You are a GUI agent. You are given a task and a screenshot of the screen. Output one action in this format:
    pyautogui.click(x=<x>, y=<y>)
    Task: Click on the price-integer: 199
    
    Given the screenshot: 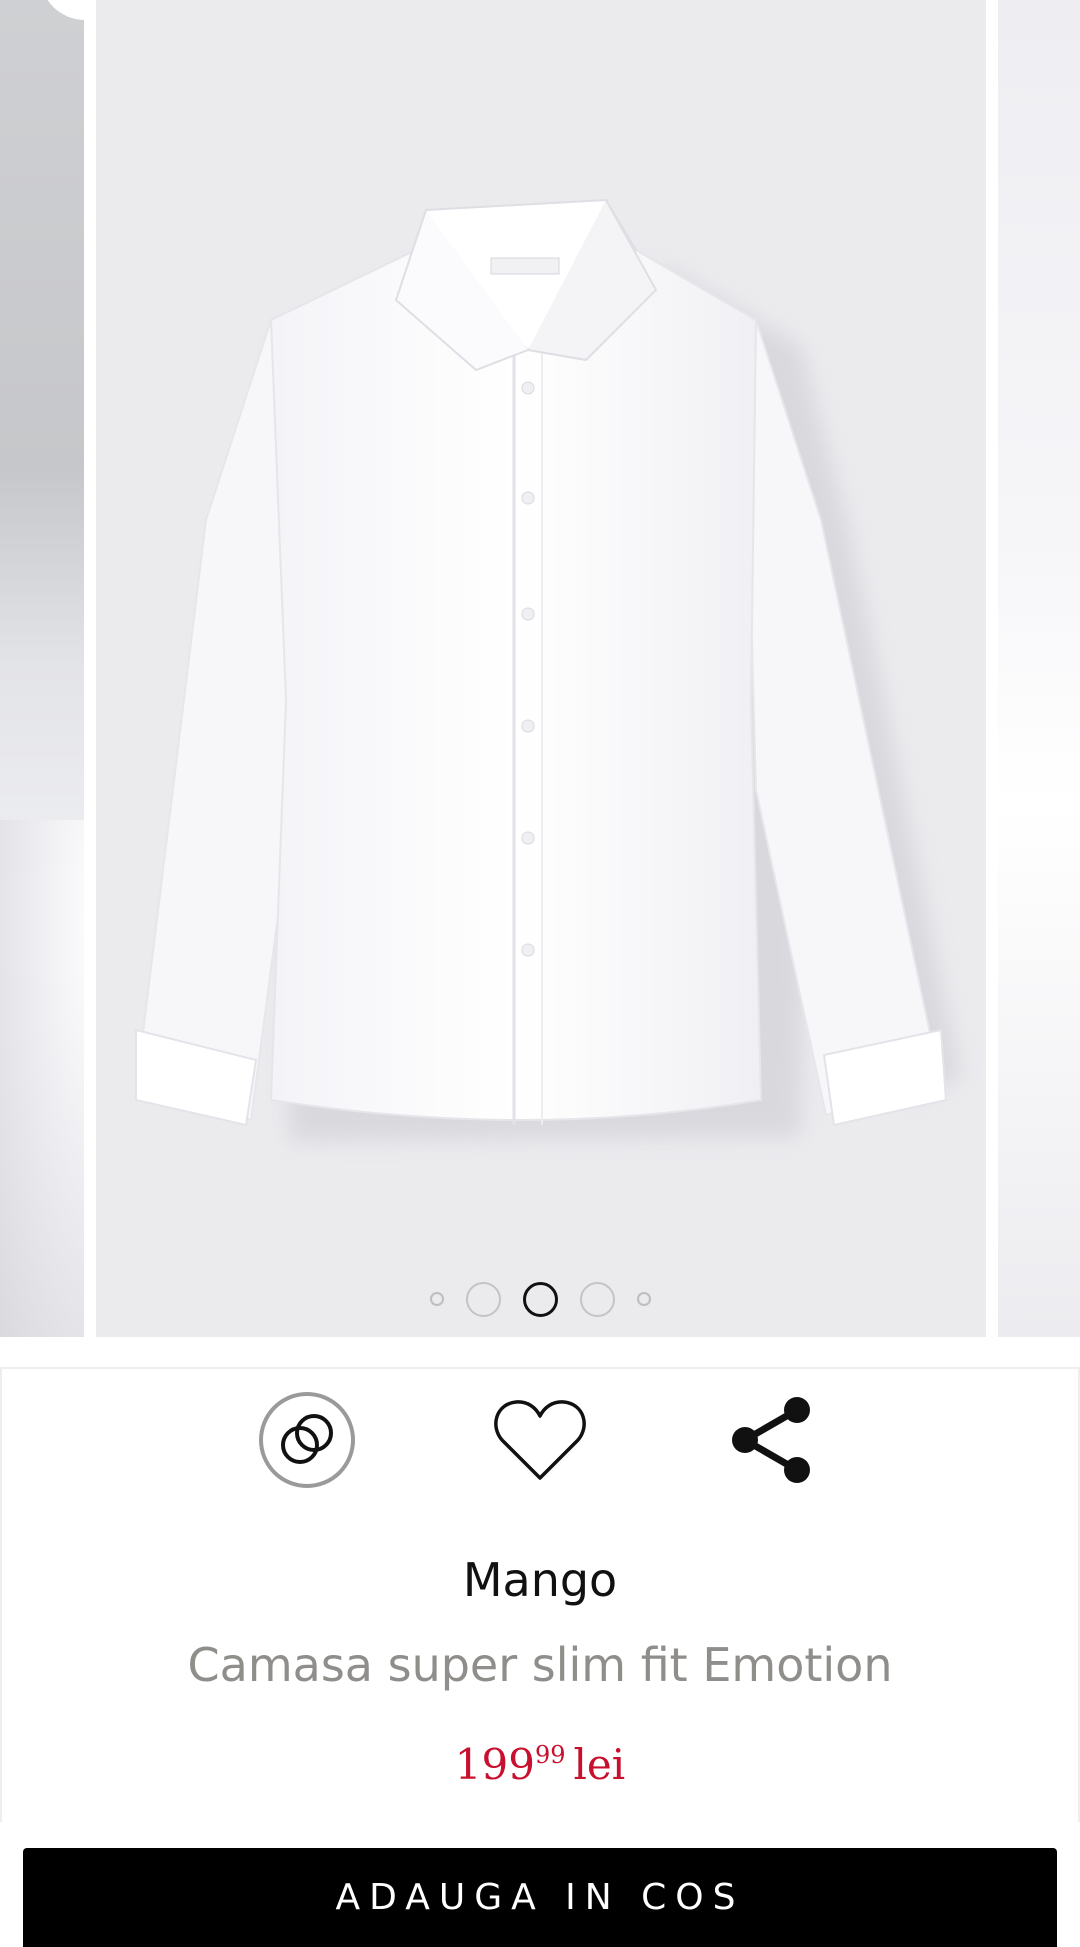 What is the action you would take?
    pyautogui.click(x=494, y=1764)
    